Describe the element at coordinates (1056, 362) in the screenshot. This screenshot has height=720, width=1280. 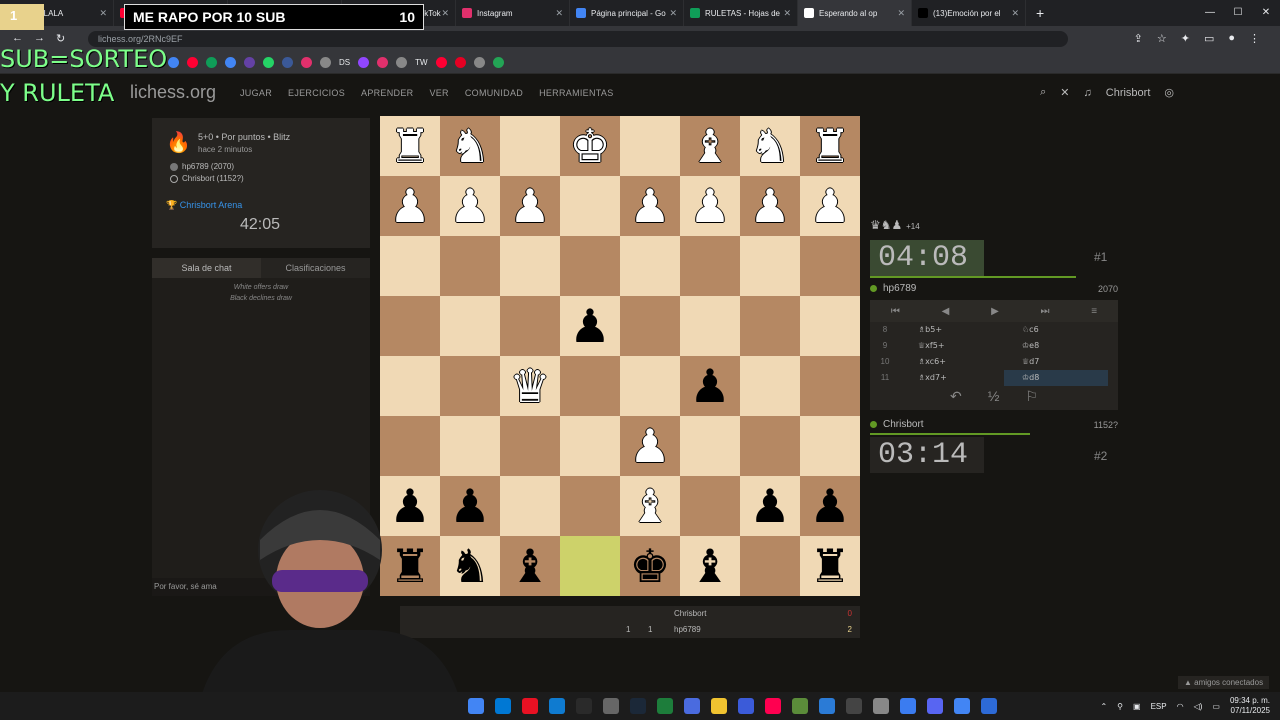
I see `black-move: ♕d7` at that location.